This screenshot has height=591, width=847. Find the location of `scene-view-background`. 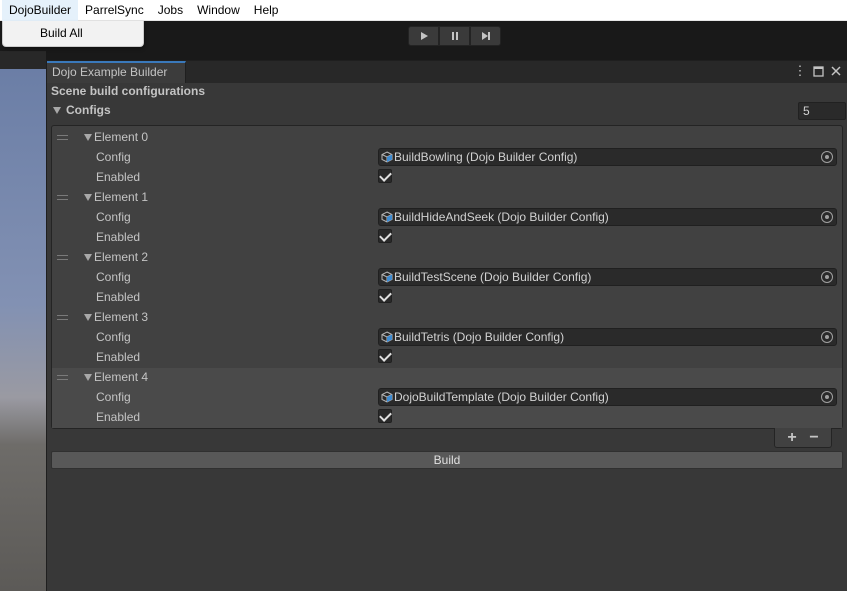

scene-view-background is located at coordinates (23, 330).